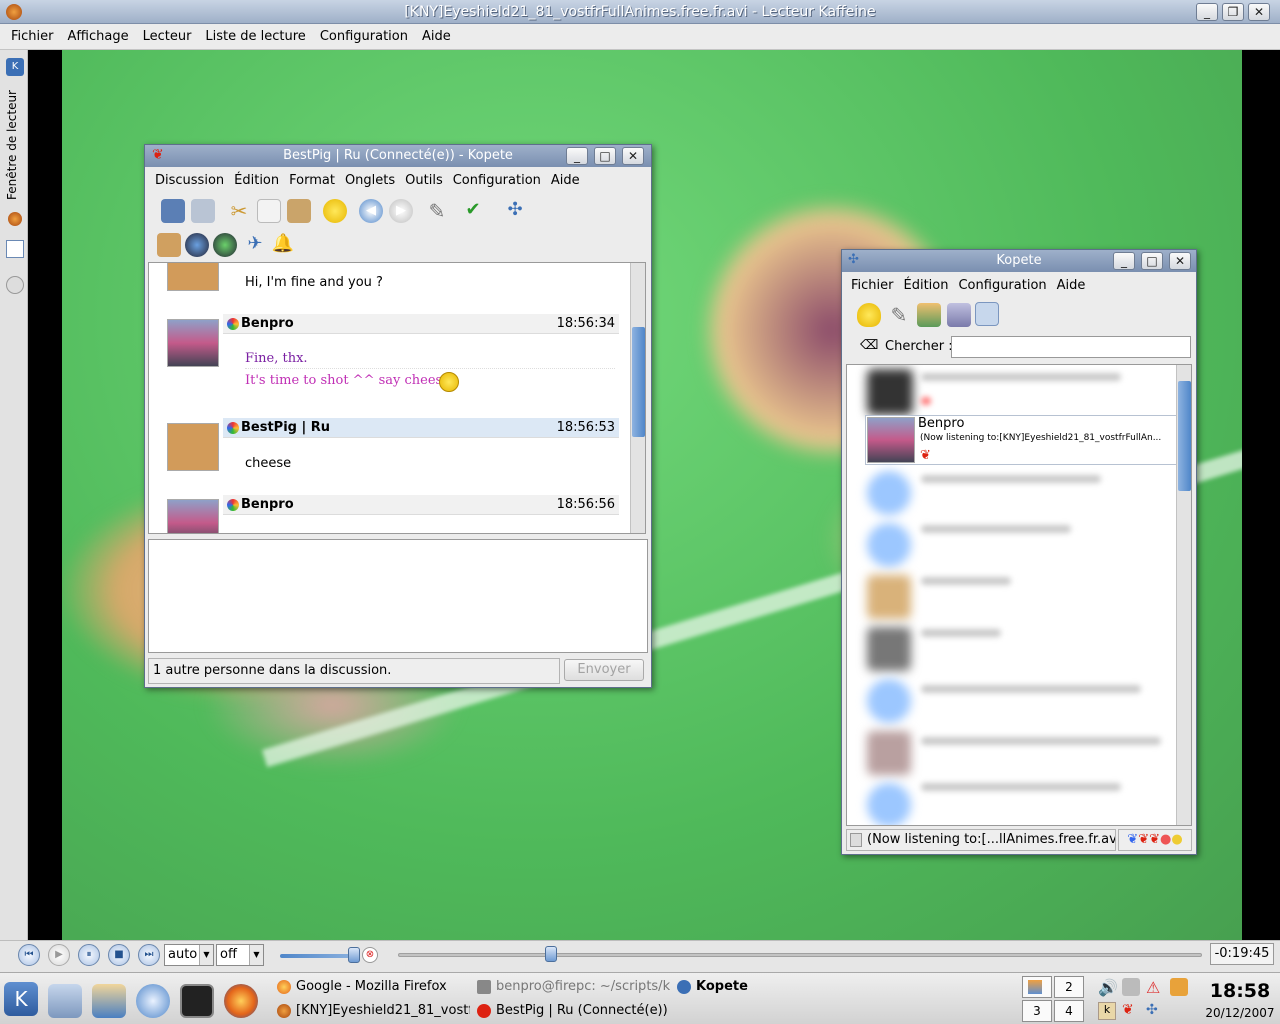 The image size is (1280, 1024). Describe the element at coordinates (572, 987) in the screenshot. I see `task-terminal: benpro@firepc: ~/scripts/ka` at that location.